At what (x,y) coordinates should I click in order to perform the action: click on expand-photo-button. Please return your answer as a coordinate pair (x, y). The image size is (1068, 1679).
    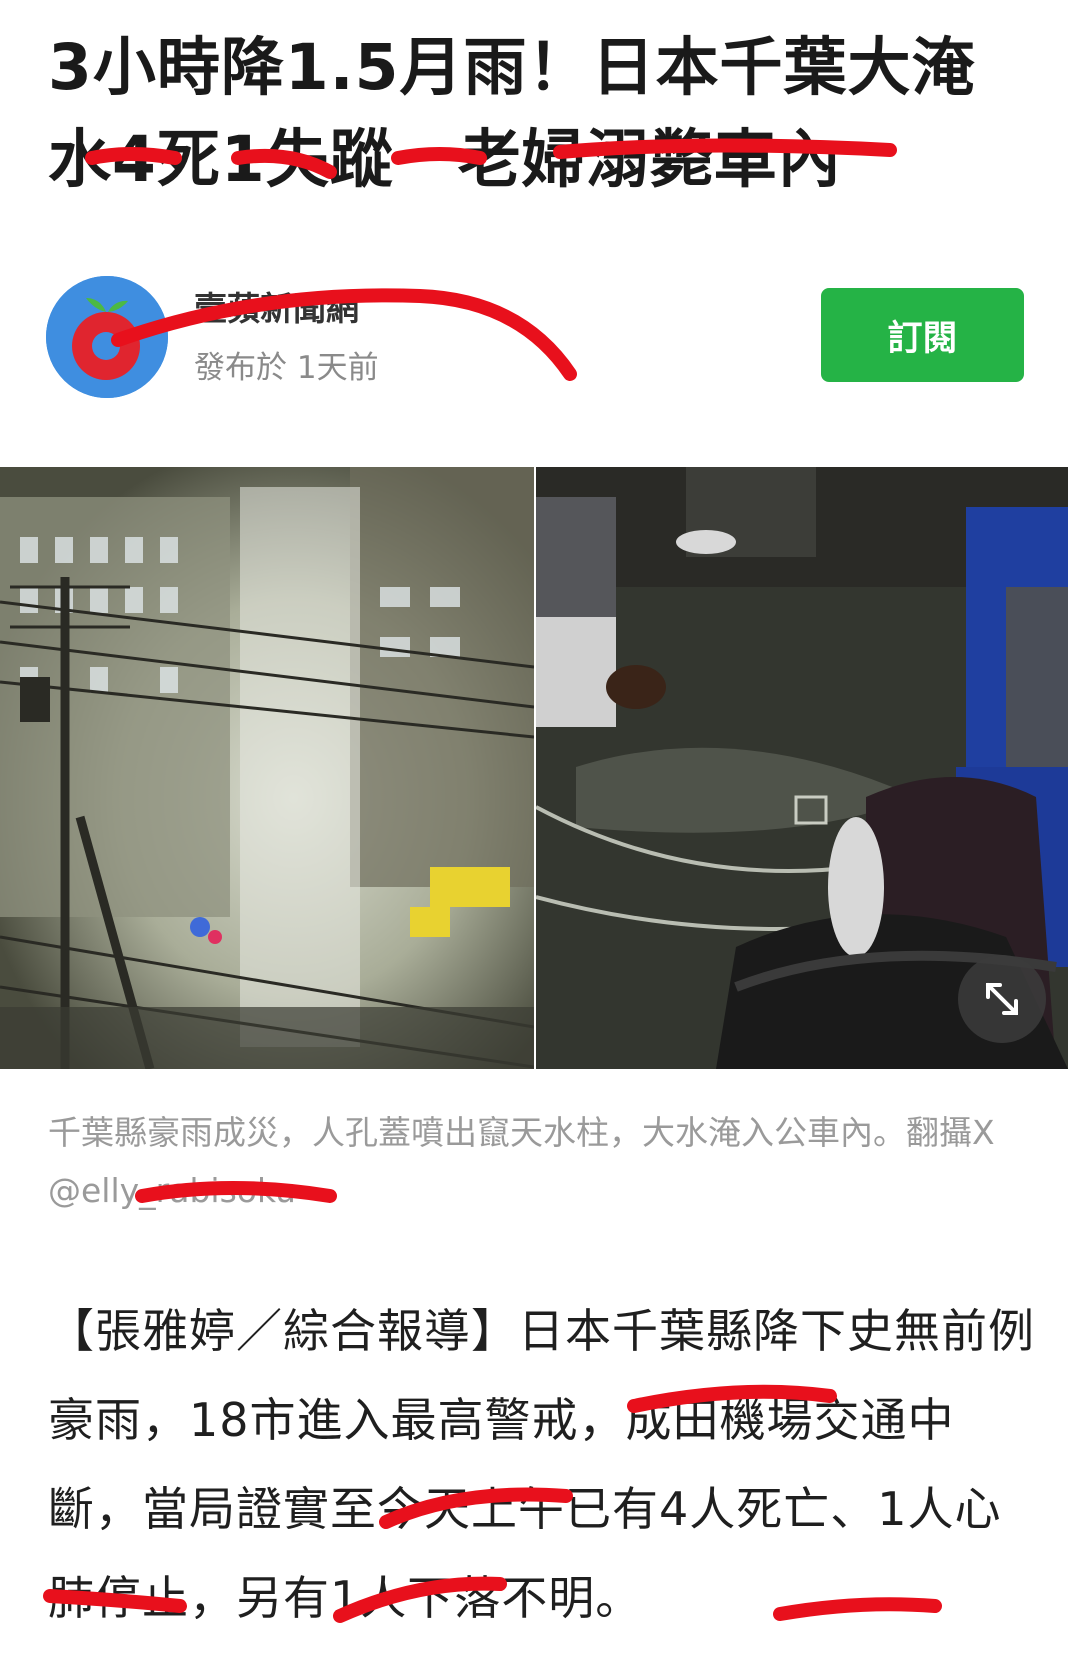
    Looking at the image, I should click on (1002, 999).